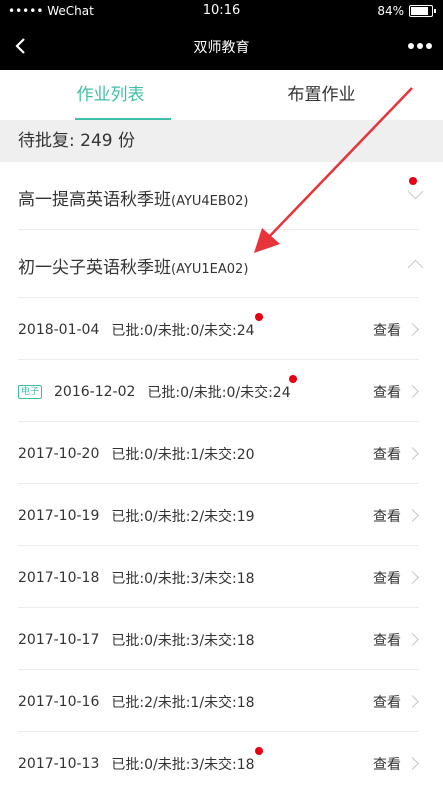 The width and height of the screenshot is (443, 794). I want to click on homework-info: 2017-10-18 已批:0/未批:3/未交:18, so click(136, 578).